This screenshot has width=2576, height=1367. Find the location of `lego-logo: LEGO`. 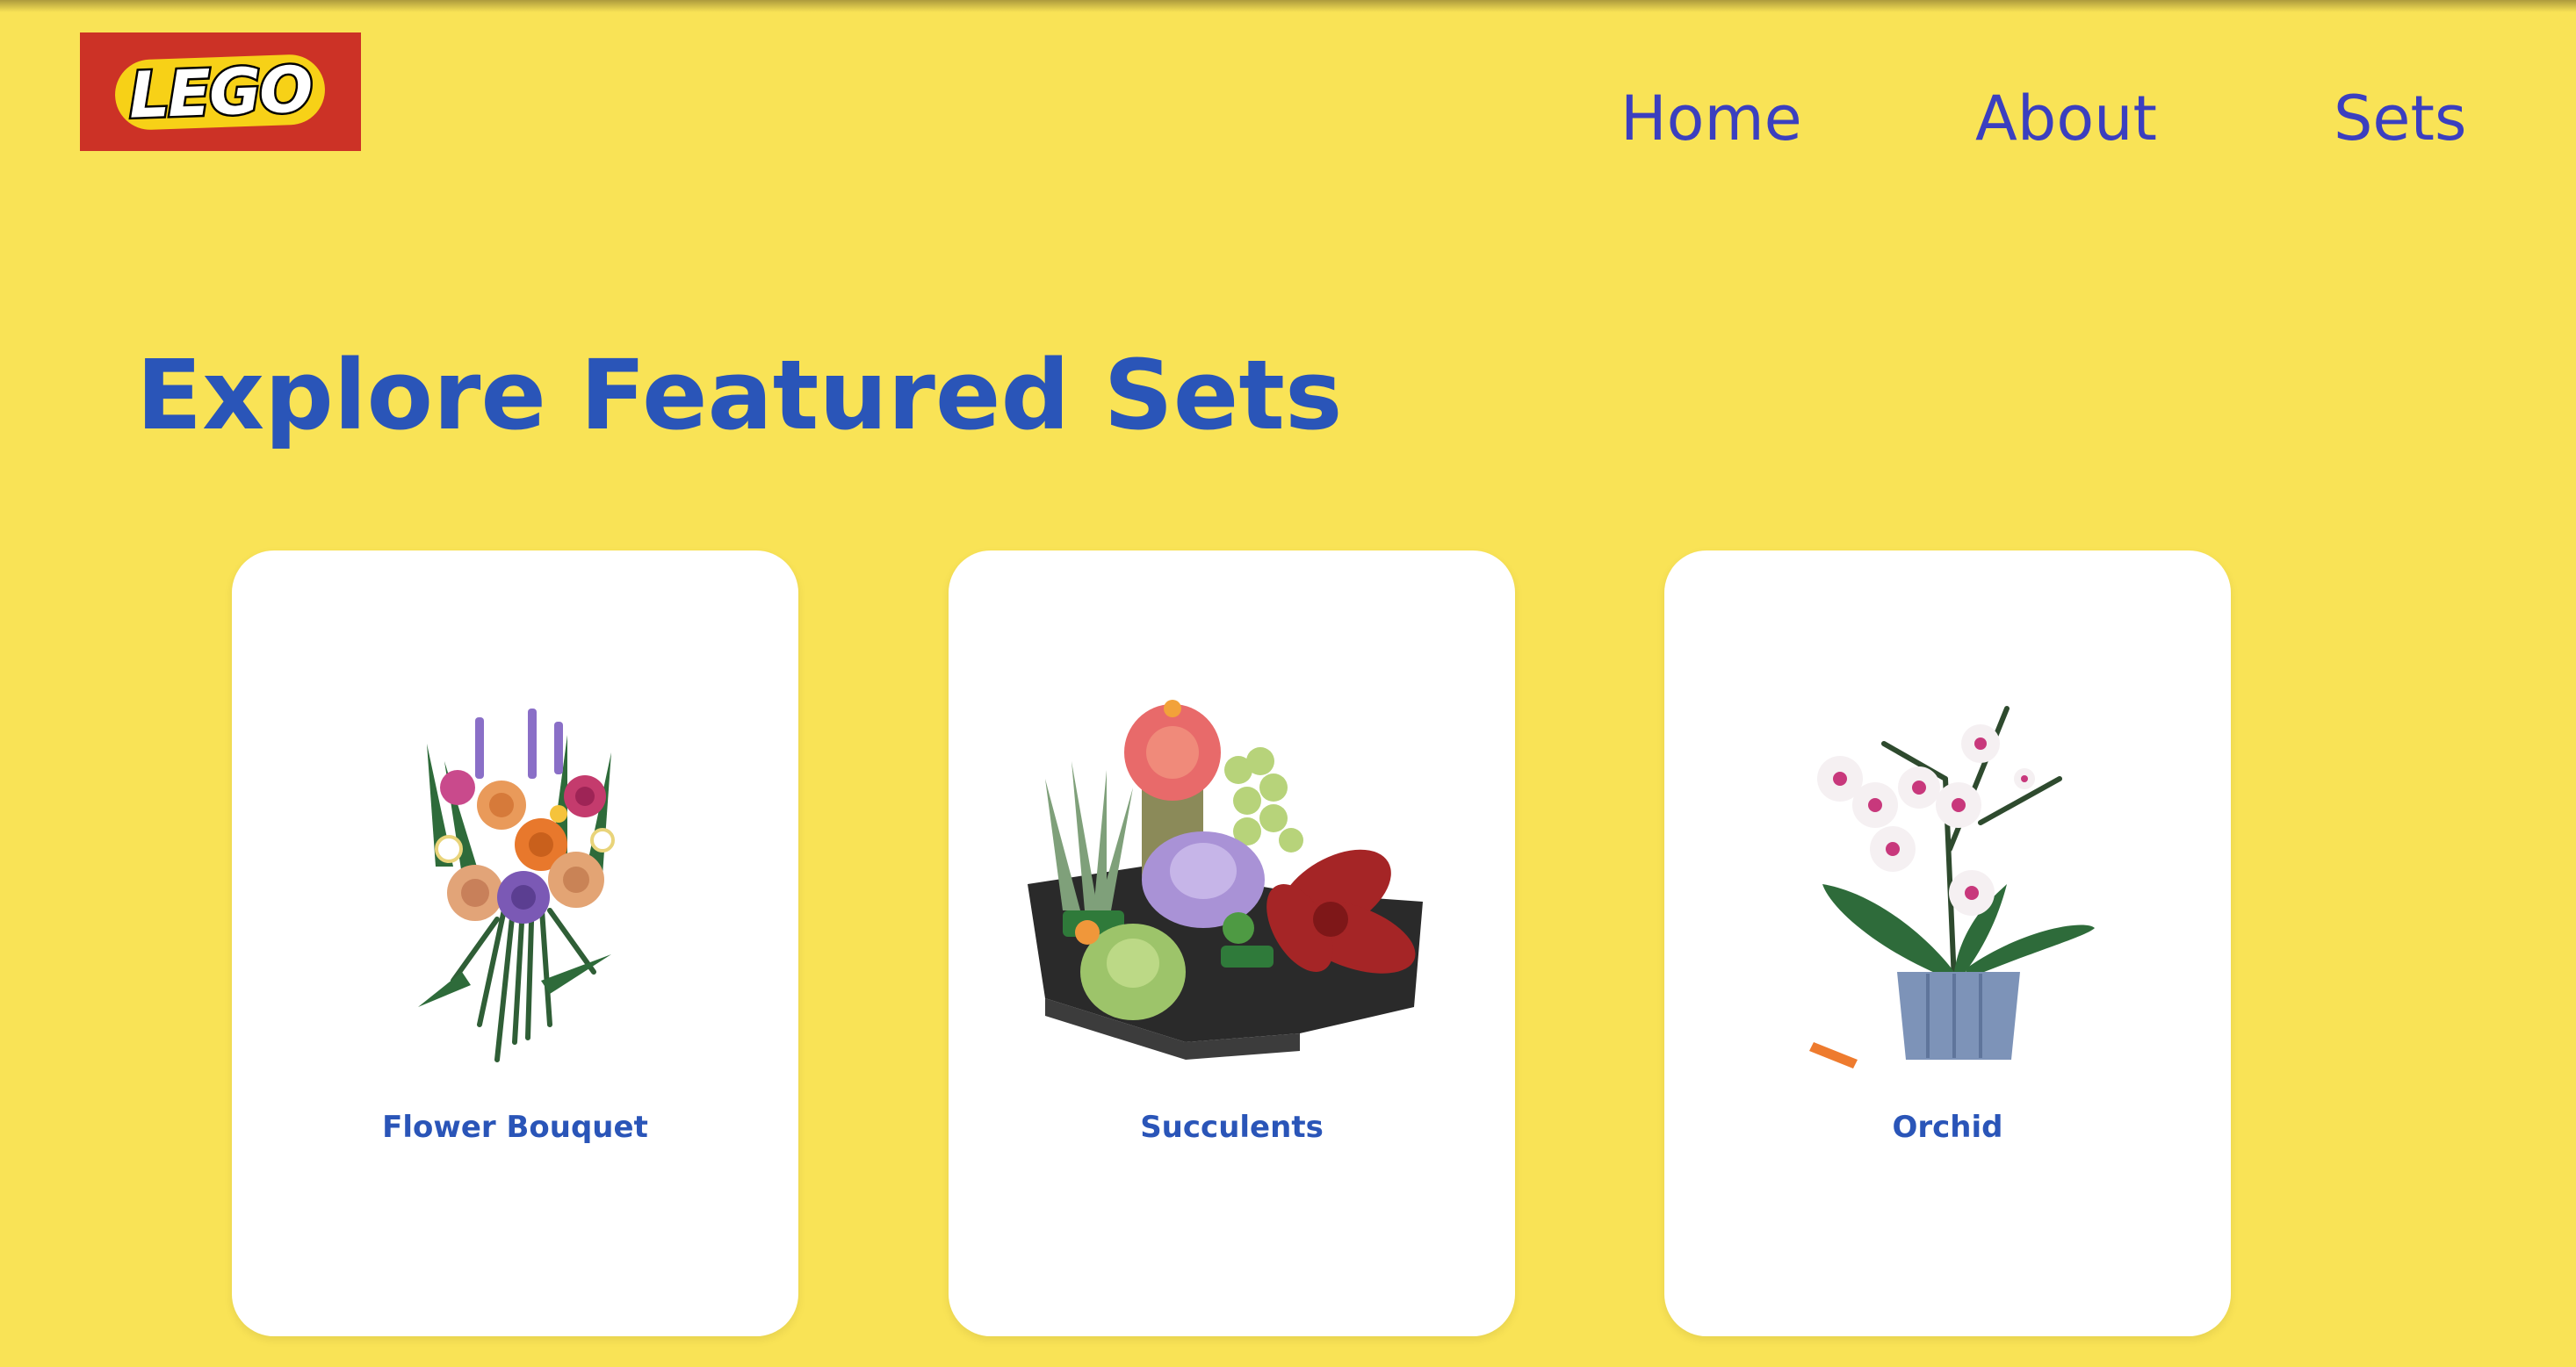

lego-logo: LEGO is located at coordinates (220, 92).